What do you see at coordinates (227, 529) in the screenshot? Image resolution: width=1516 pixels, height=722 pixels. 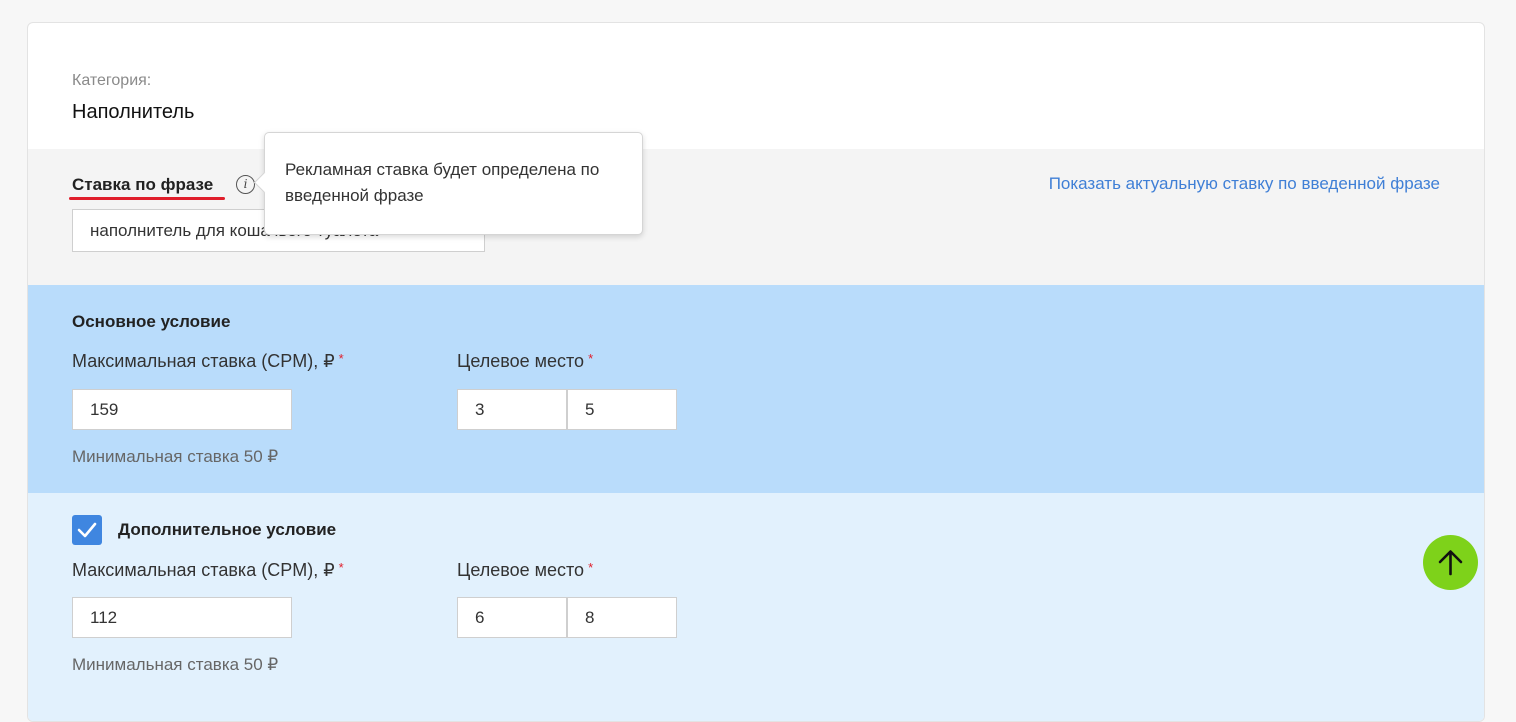 I see `extra-condition-title: Дополнительное условие` at bounding box center [227, 529].